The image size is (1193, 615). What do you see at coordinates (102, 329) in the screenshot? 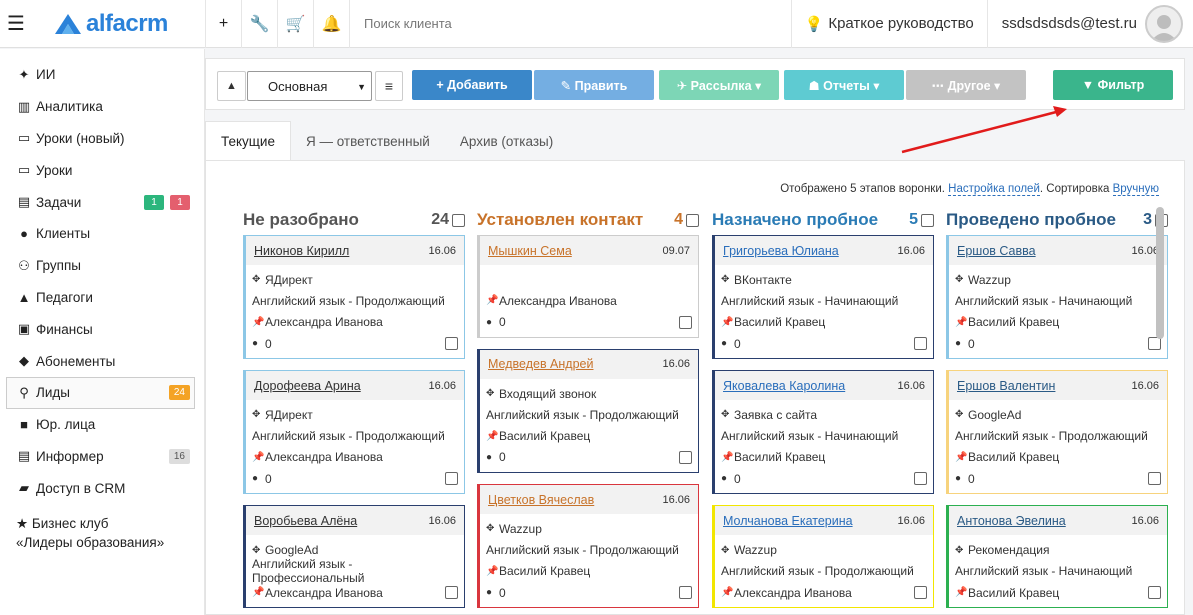
I see `sidebar-item-finance: ▣ Финансы` at bounding box center [102, 329].